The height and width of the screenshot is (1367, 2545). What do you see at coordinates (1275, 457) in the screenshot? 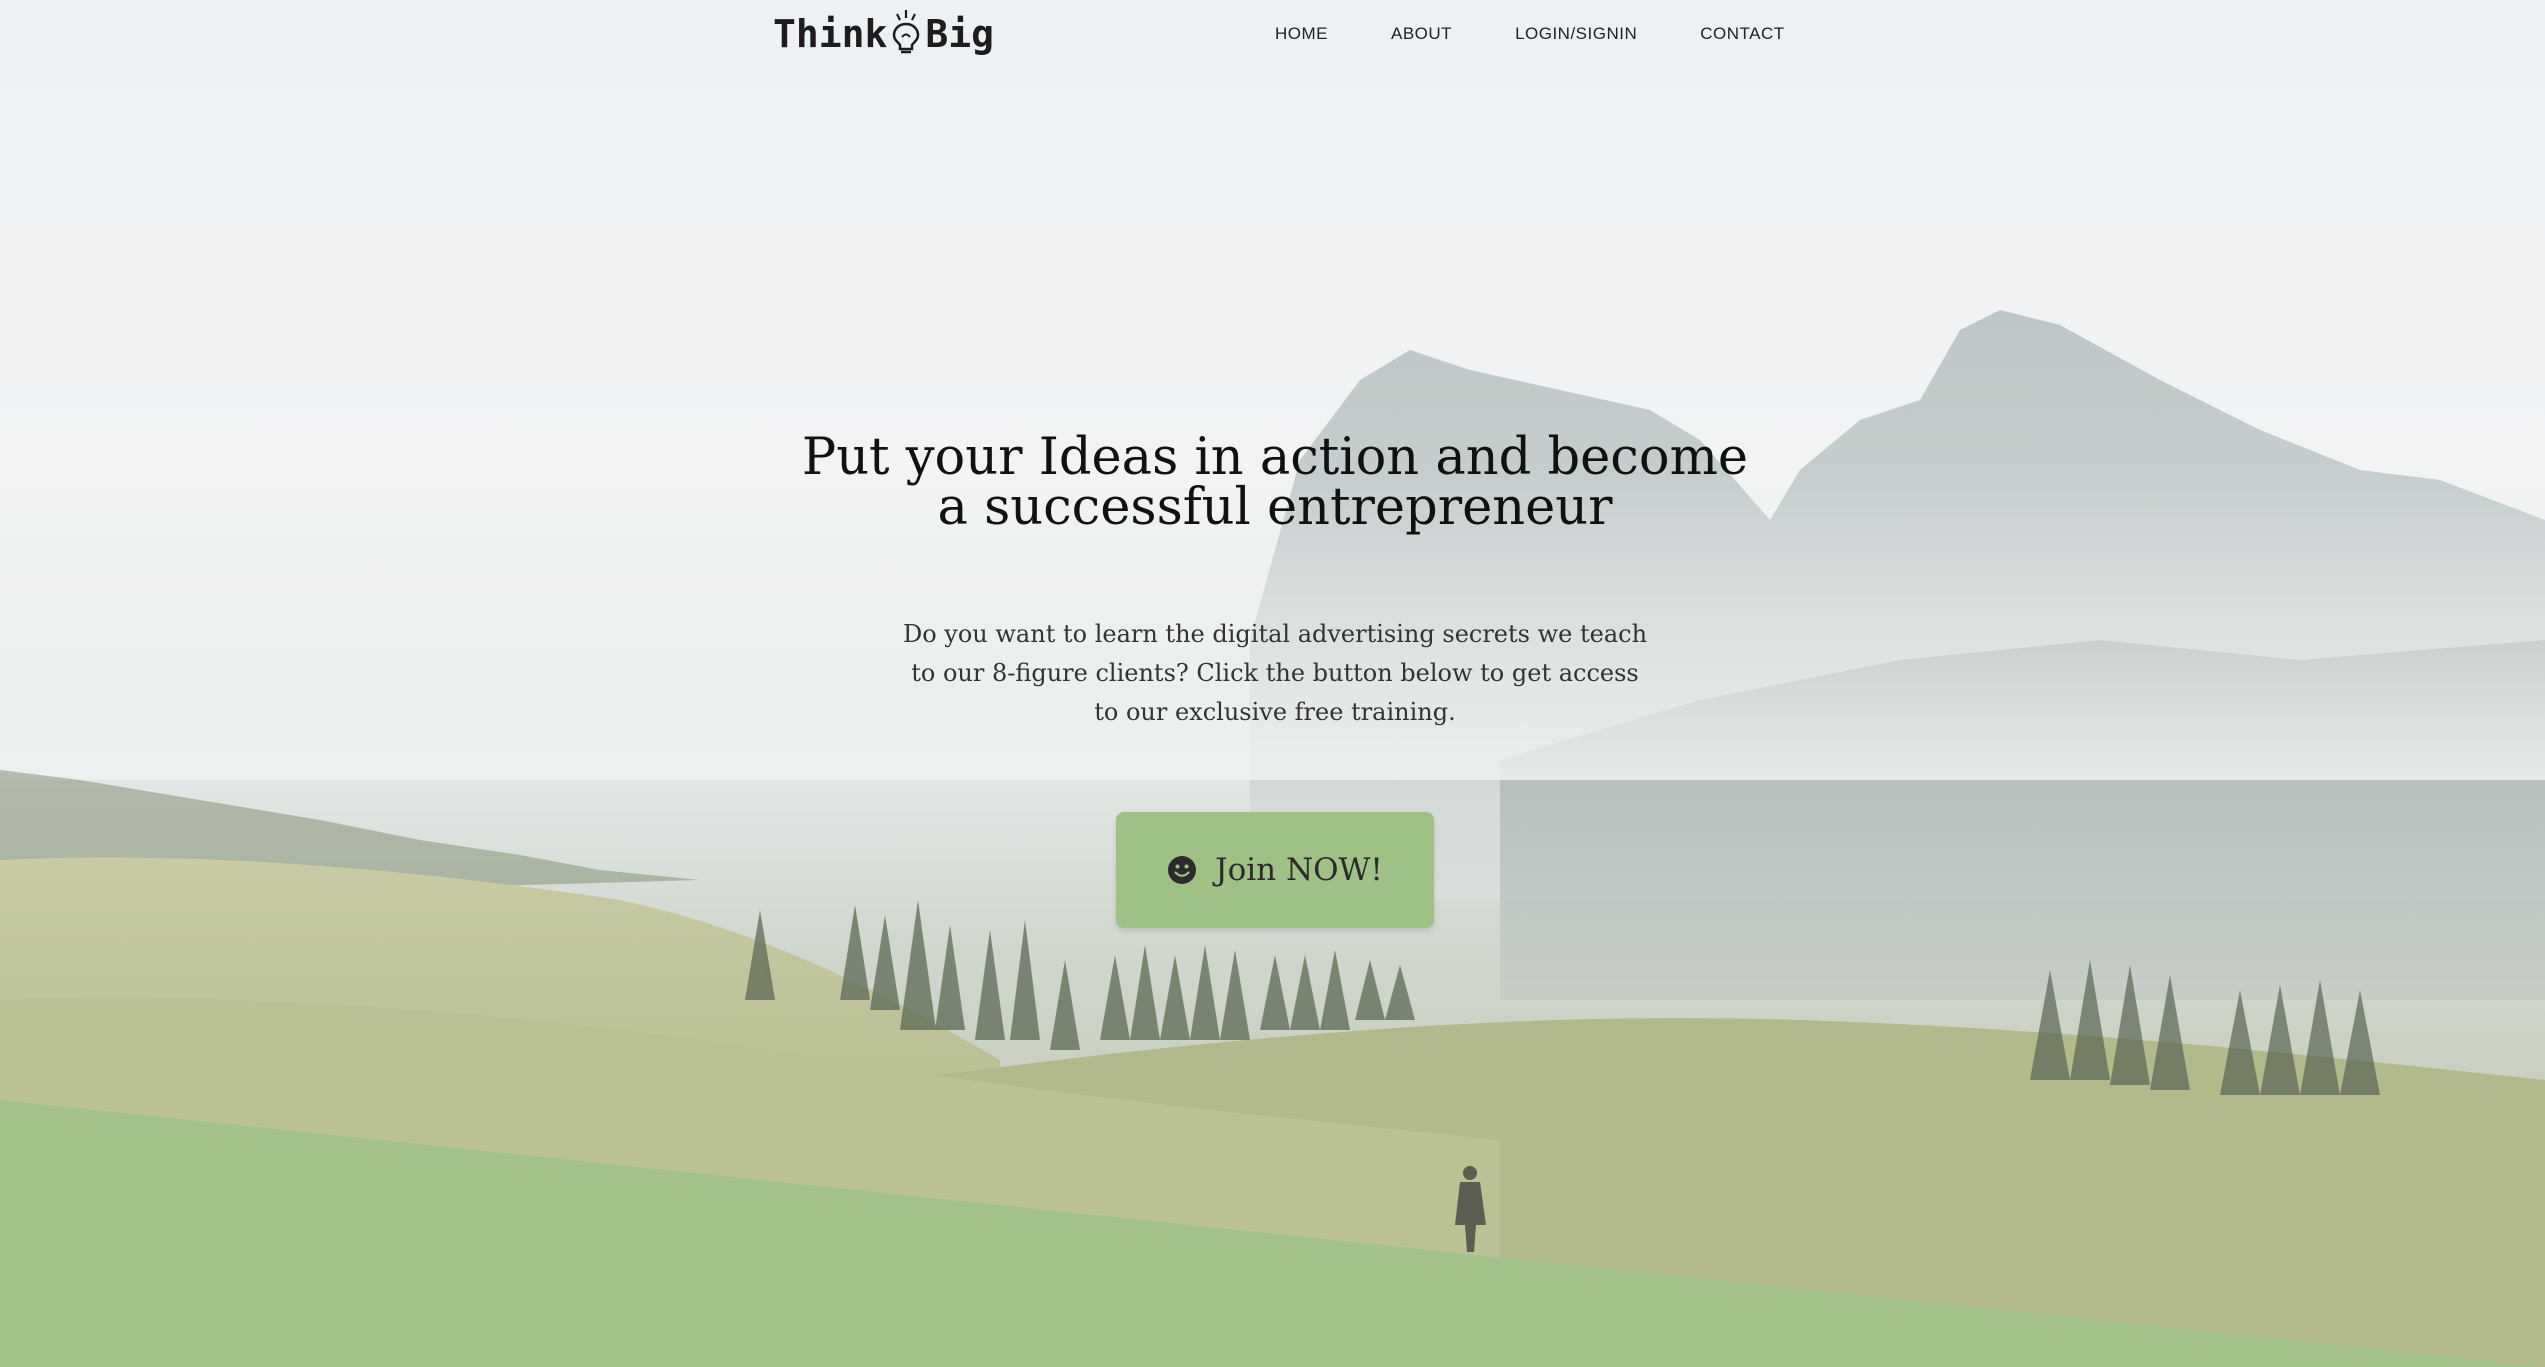
I see `hero-title-line-1: Put your Ideas in action and become` at bounding box center [1275, 457].